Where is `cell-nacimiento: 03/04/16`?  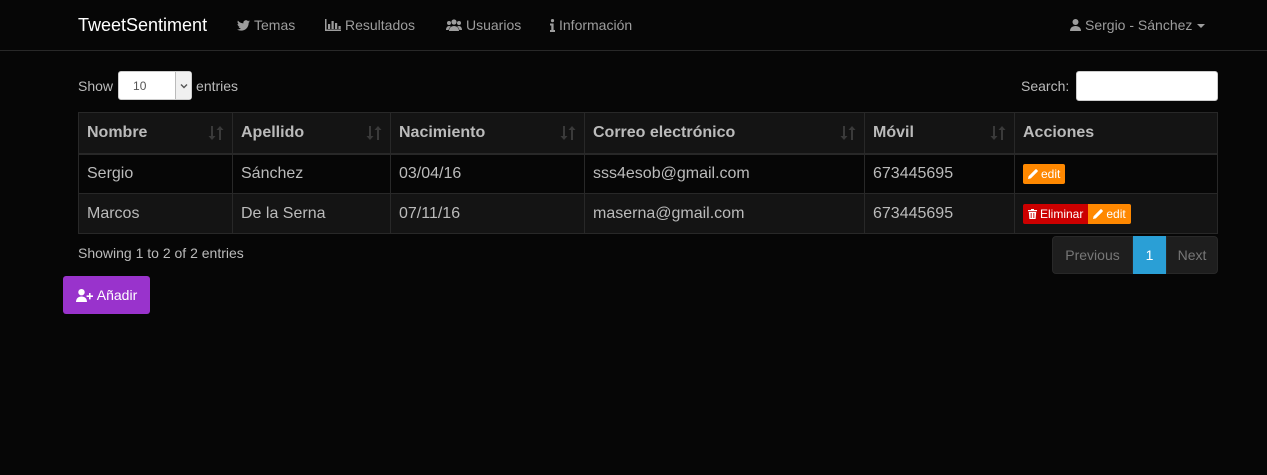 cell-nacimiento: 03/04/16 is located at coordinates (487, 173).